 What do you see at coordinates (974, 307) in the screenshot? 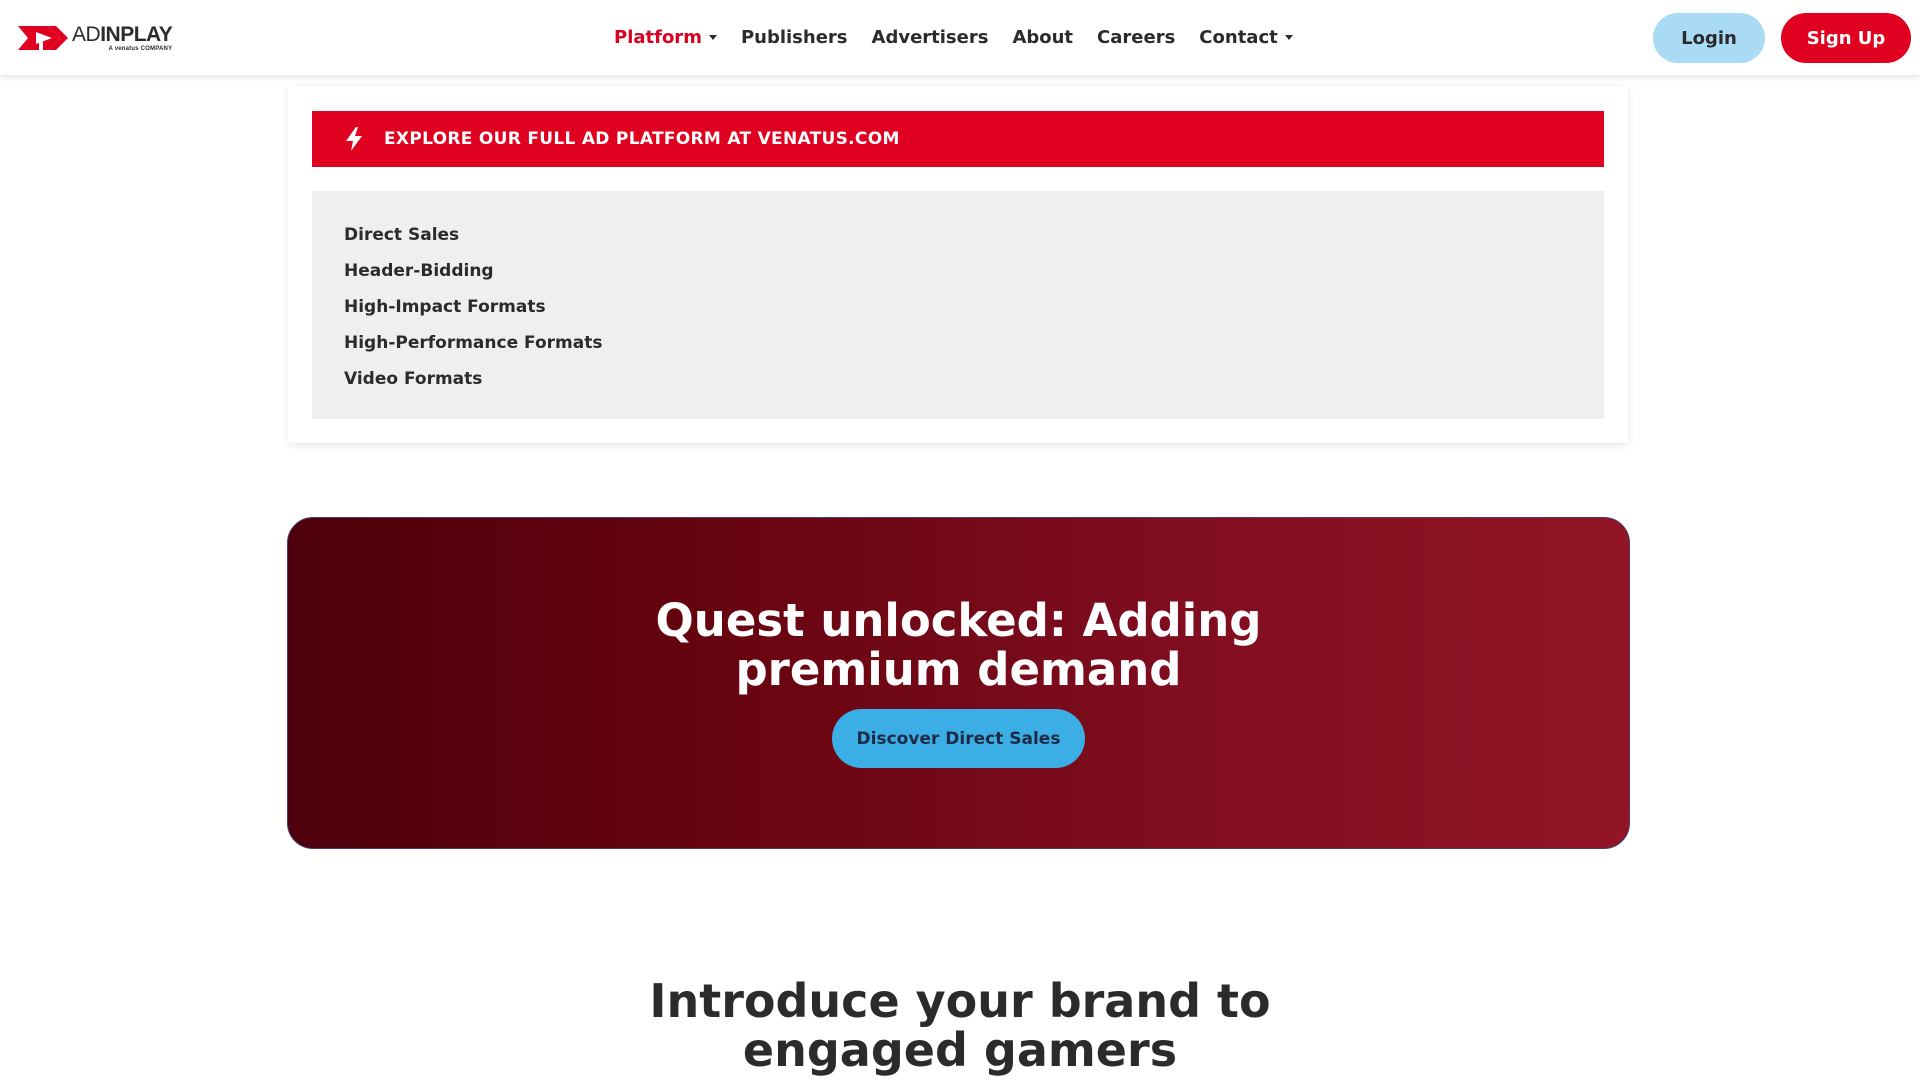
I see `submenu-item-high-impact-formats: High-Impact Formats` at bounding box center [974, 307].